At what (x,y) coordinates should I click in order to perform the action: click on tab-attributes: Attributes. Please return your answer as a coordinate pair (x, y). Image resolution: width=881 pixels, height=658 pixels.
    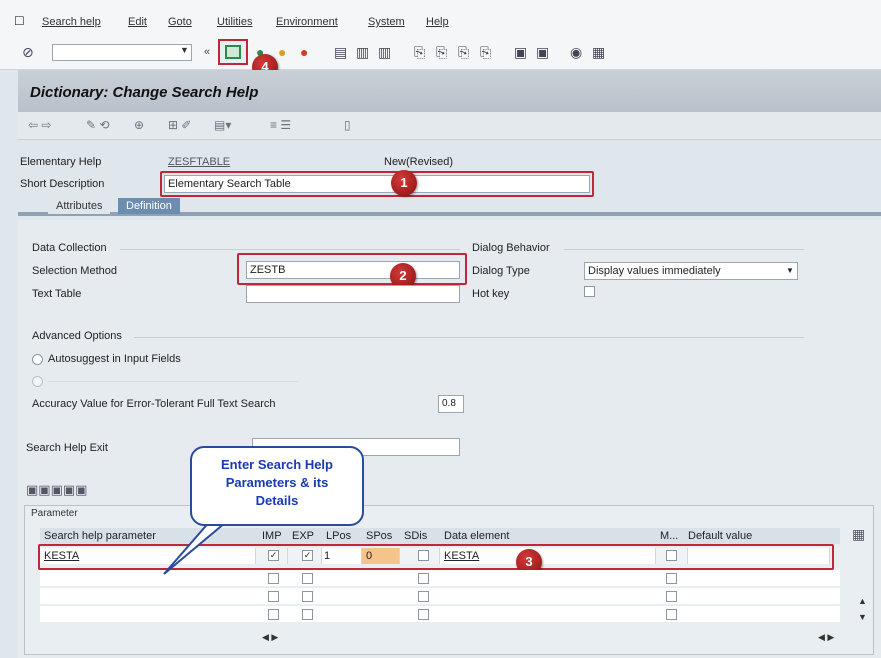
    Looking at the image, I should click on (79, 206).